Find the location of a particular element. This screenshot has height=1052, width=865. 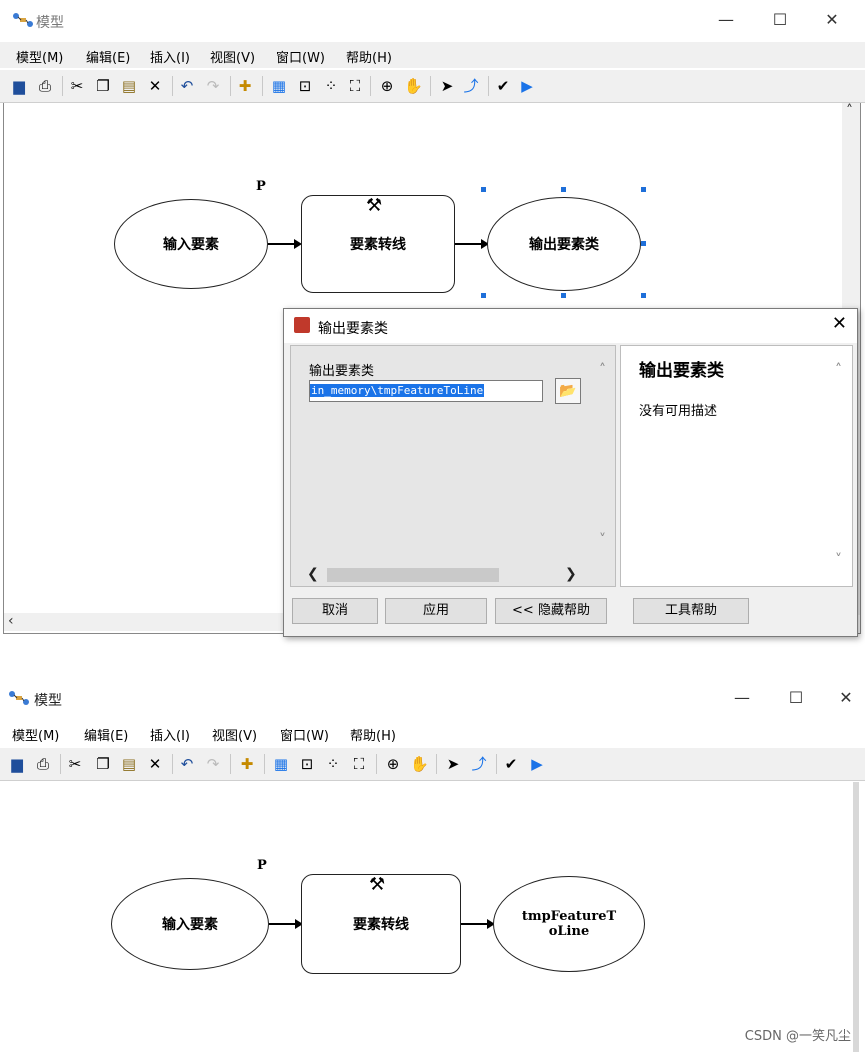

toolbar: ▆ ⎙ ✂ ❐ ▤ ✕ ↶ ↷ ✚ ▦ ⊡ ⁘ ⛶ ⊕ ✋ ➤ ⤴ ✔ ▶ is located at coordinates (432, 86).